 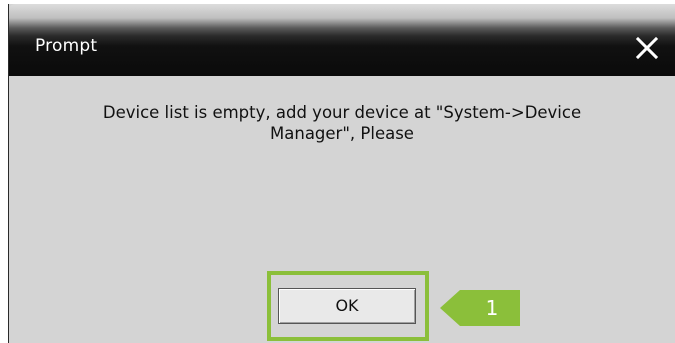 I want to click on close-button, so click(x=647, y=48).